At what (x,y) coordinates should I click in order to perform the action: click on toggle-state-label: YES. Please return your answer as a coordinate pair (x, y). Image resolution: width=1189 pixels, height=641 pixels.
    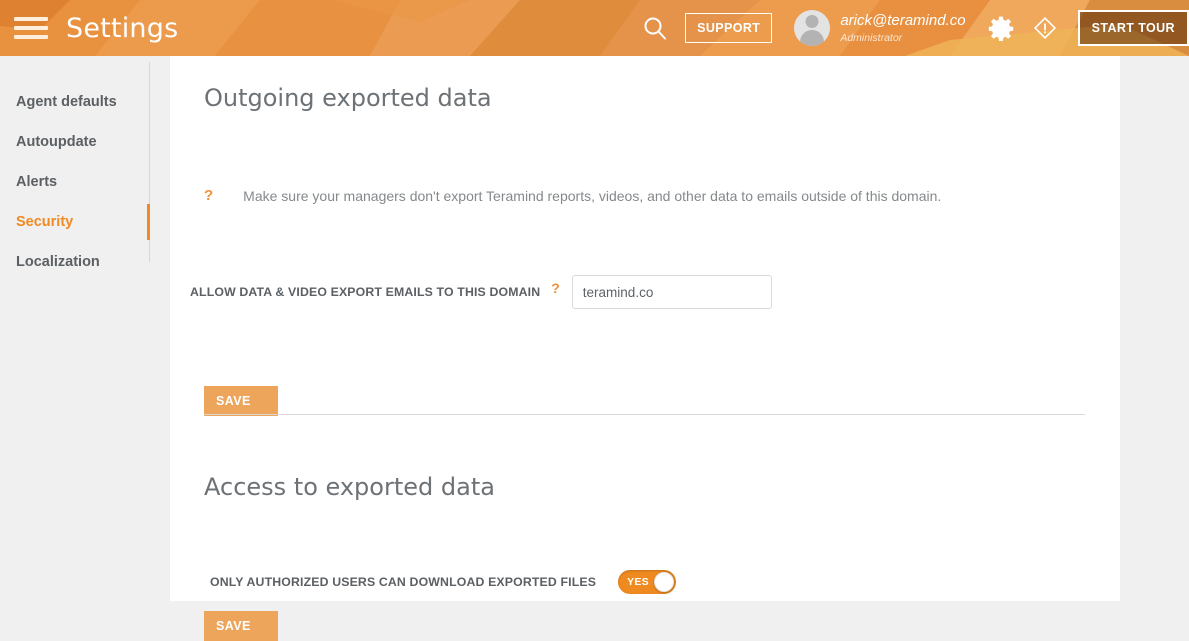
    Looking at the image, I should click on (638, 582).